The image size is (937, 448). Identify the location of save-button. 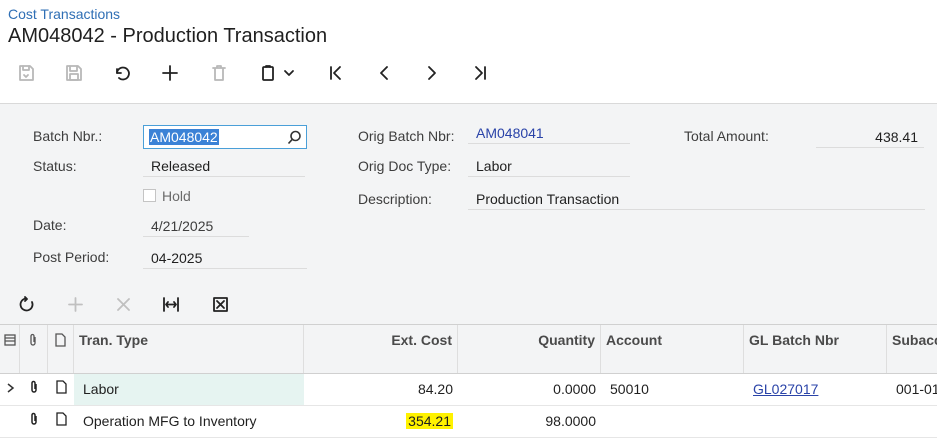
(74, 73).